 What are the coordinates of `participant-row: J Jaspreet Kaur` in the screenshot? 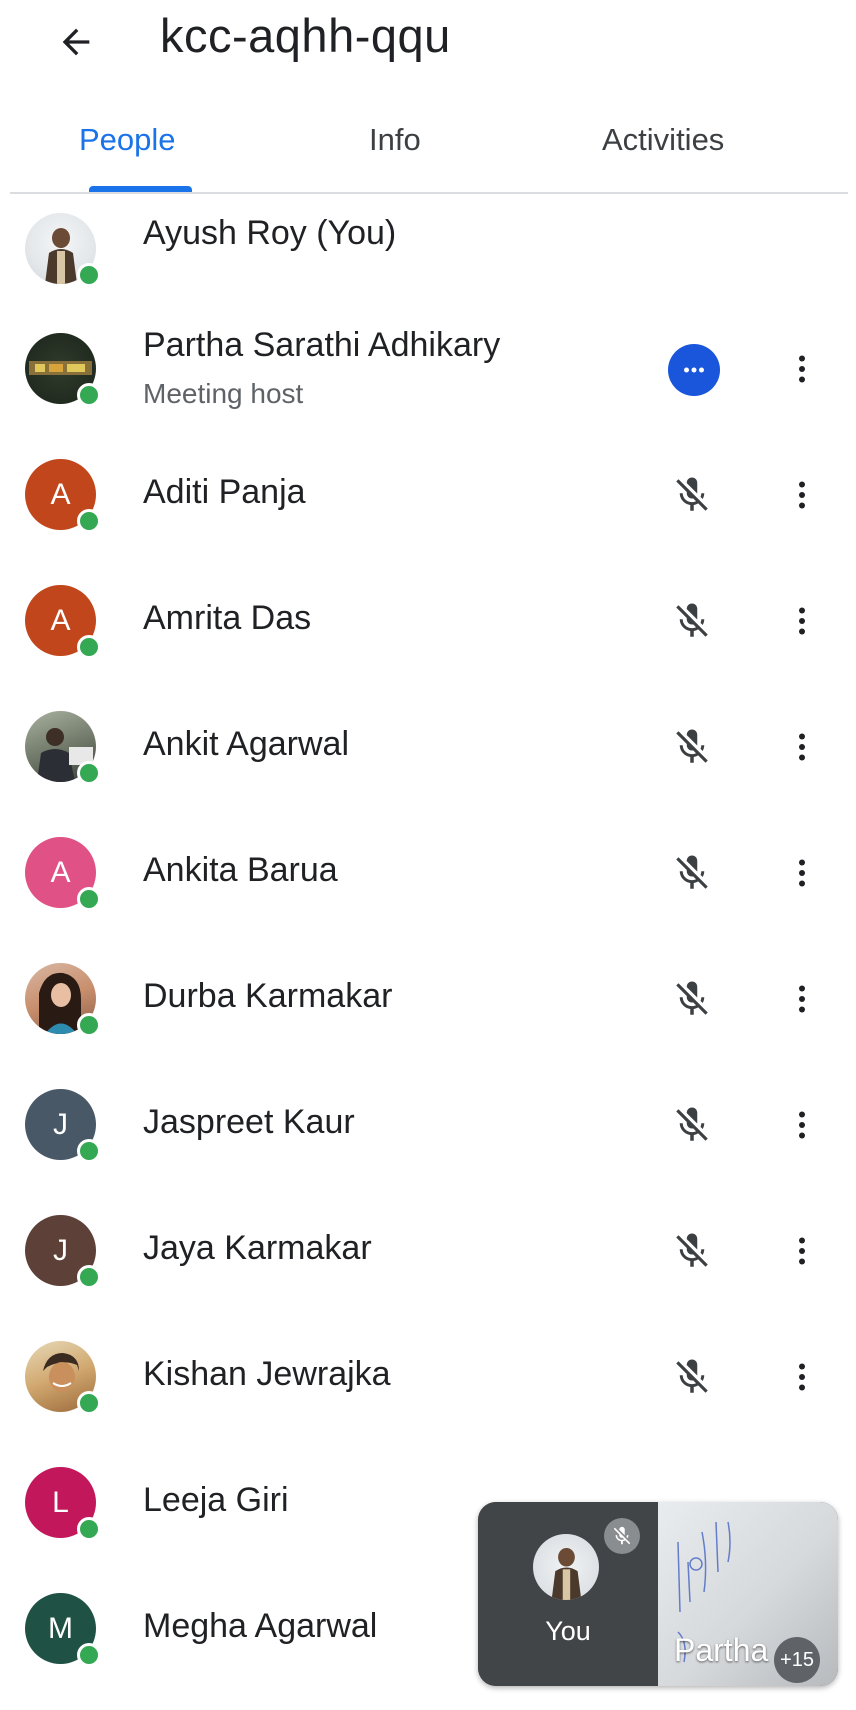 It's located at (428, 1125).